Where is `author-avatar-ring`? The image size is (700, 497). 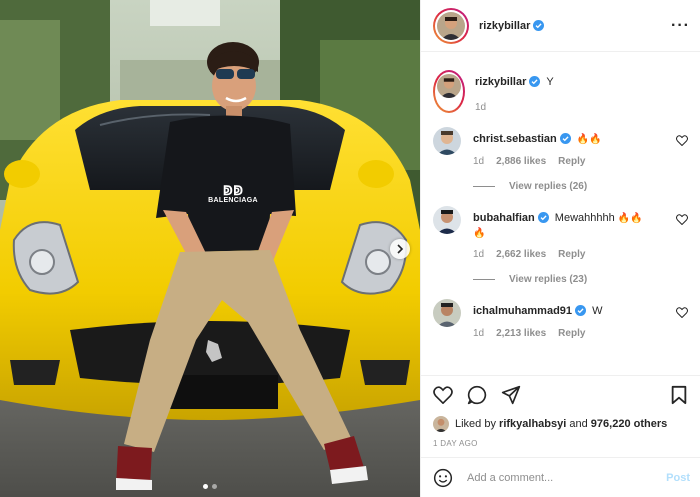 author-avatar-ring is located at coordinates (451, 25).